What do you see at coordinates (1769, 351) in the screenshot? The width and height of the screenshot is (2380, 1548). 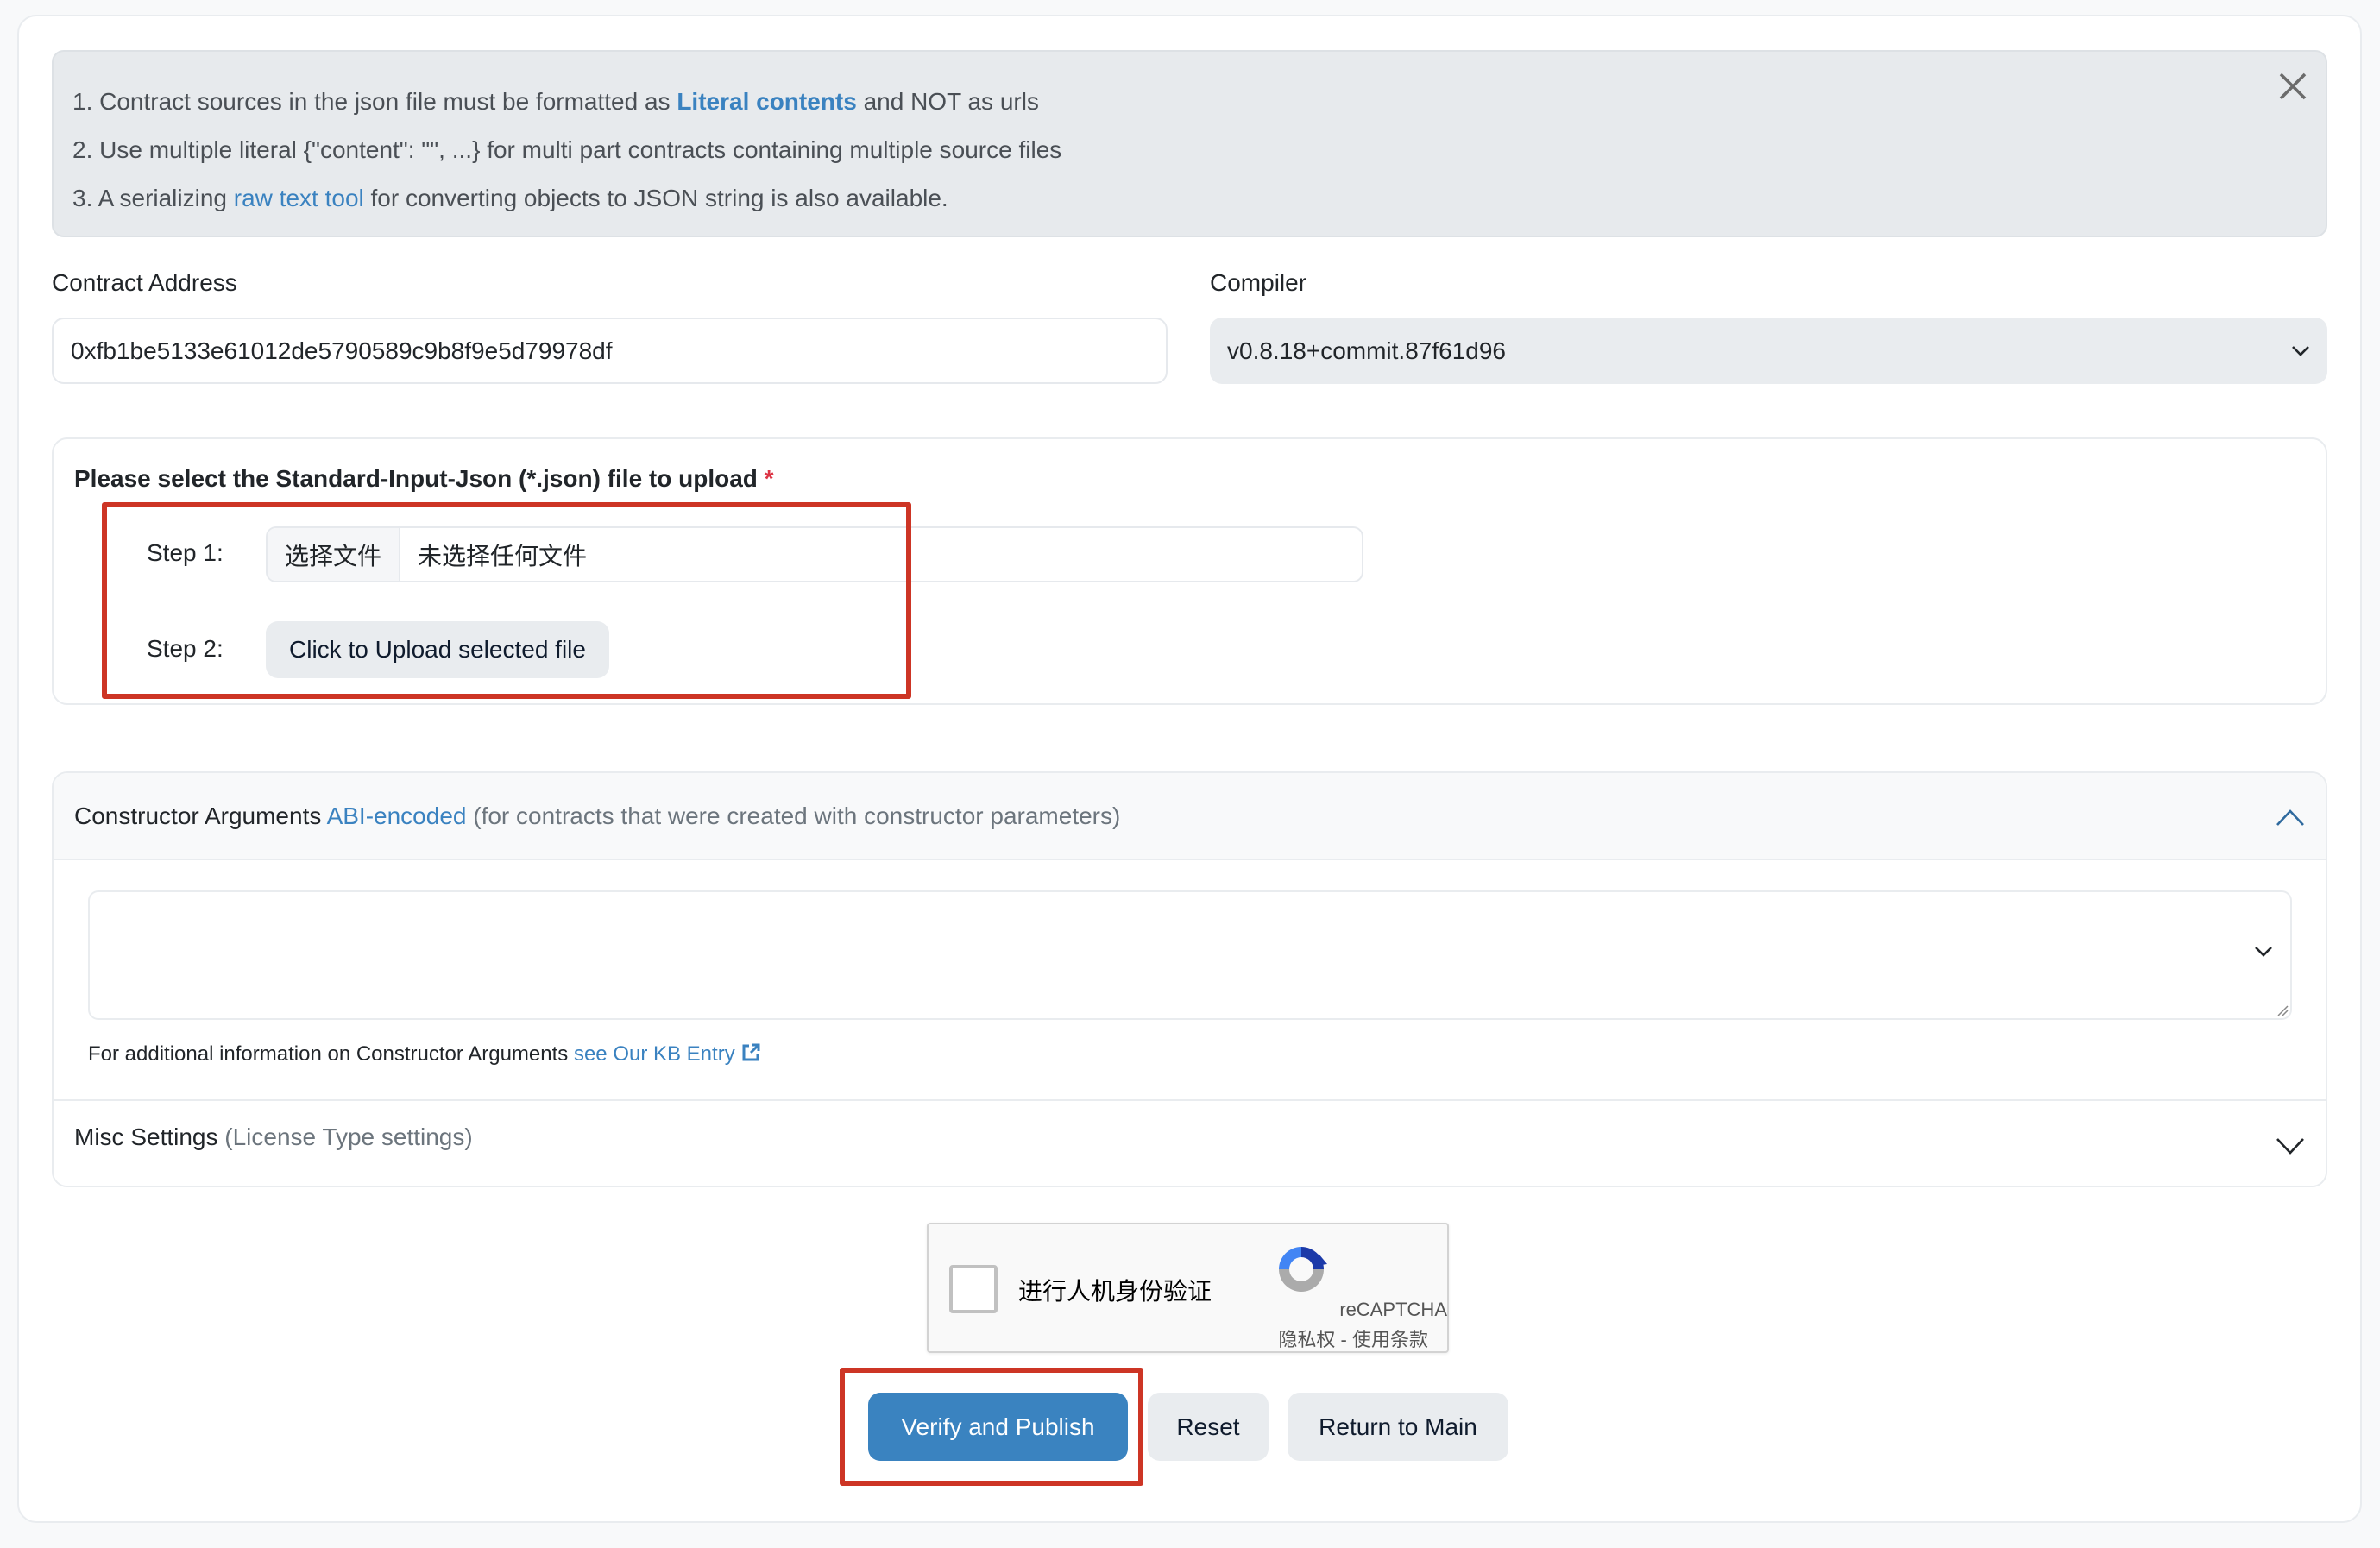 I see `compiler-select: v0.8.18+commit.87f61d96` at bounding box center [1769, 351].